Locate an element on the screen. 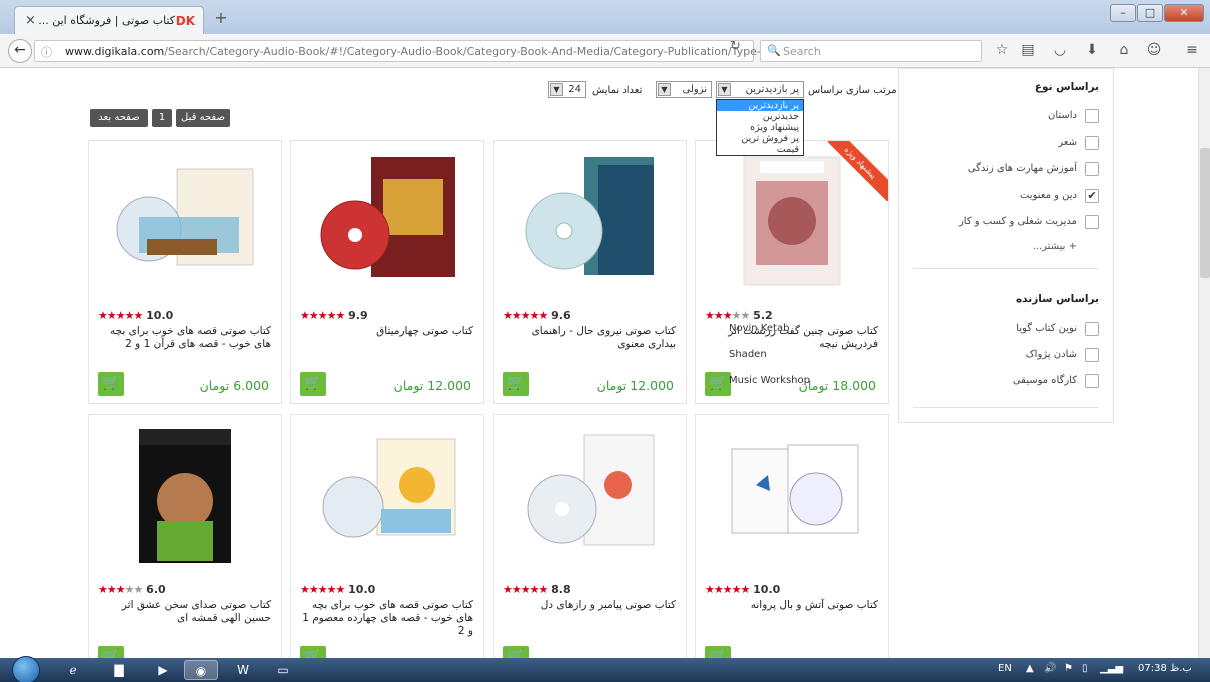 The width and height of the screenshot is (1210, 682). volume-icon: 🔊 is located at coordinates (1050, 668).